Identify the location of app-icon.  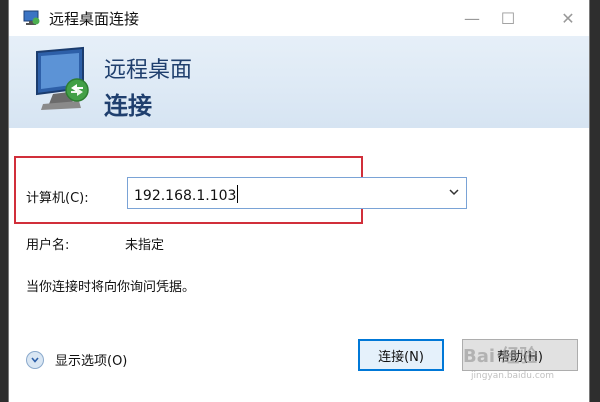
(31, 17).